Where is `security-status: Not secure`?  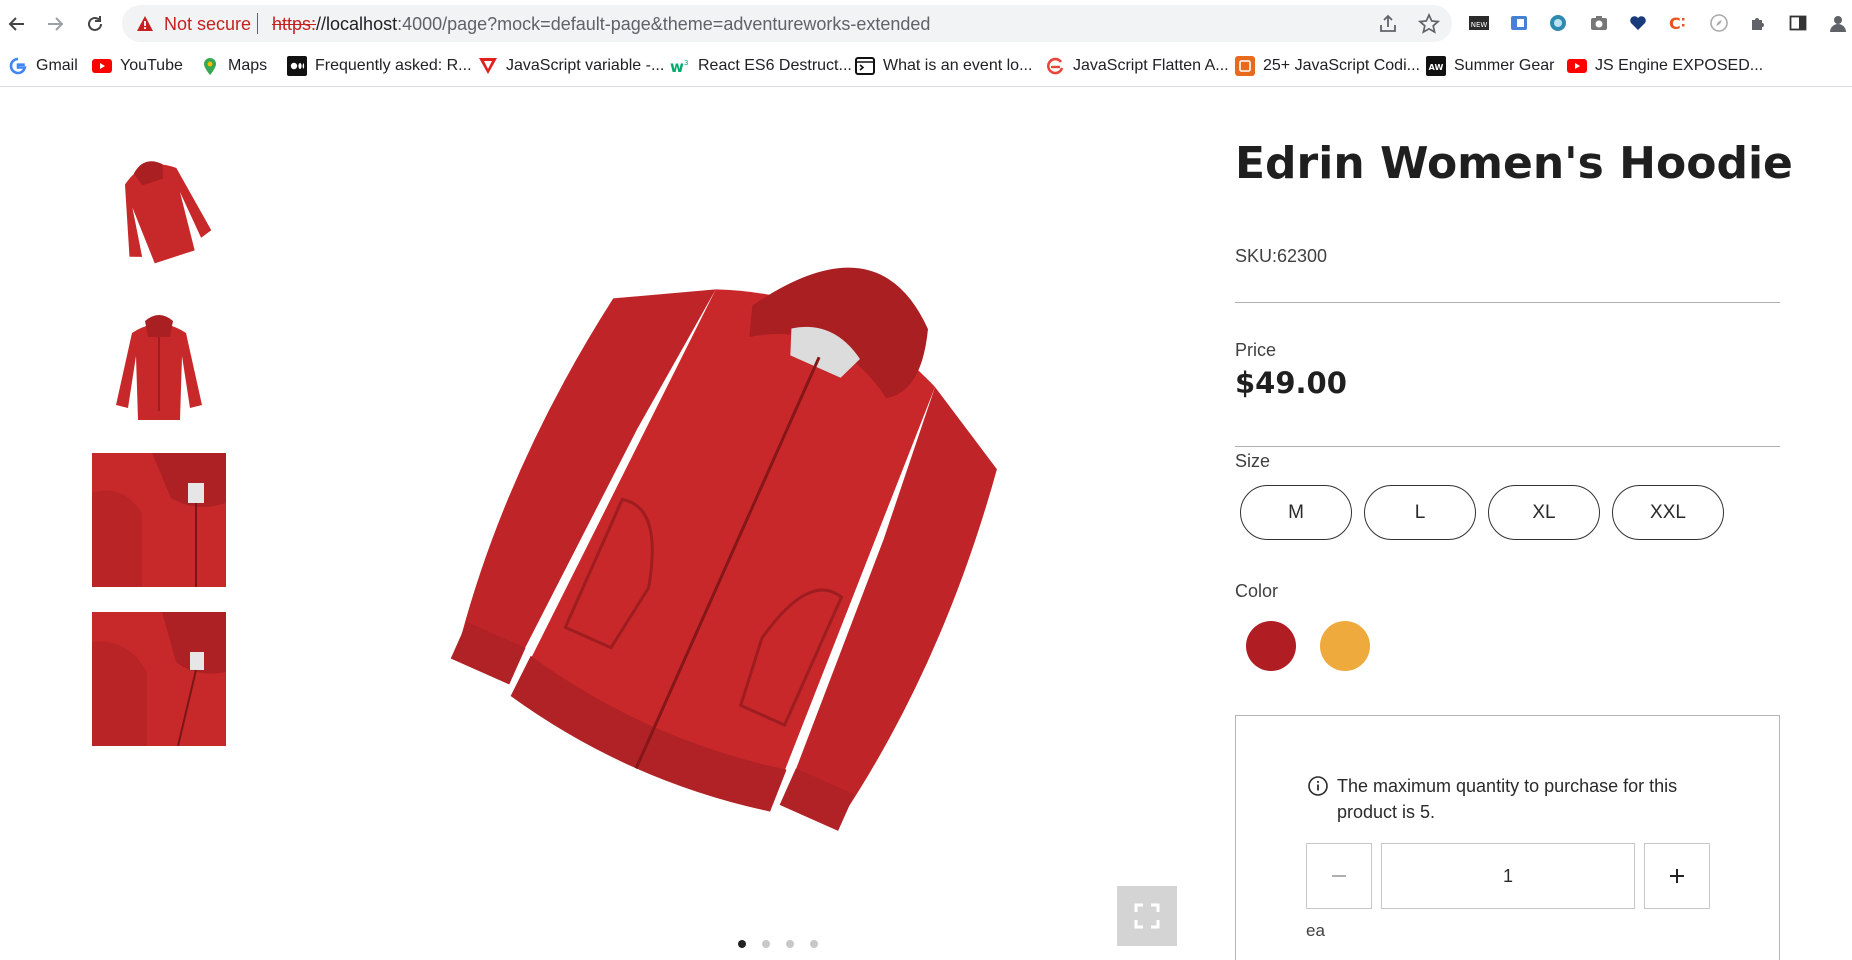
security-status: Not secure is located at coordinates (207, 24).